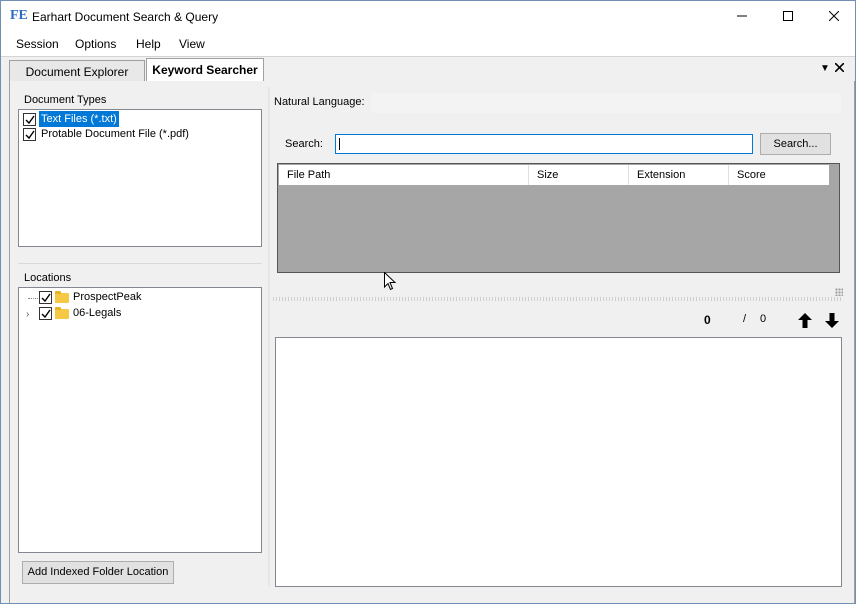  Describe the element at coordinates (27, 314) in the screenshot. I see `chevron-right-icon: ›` at that location.